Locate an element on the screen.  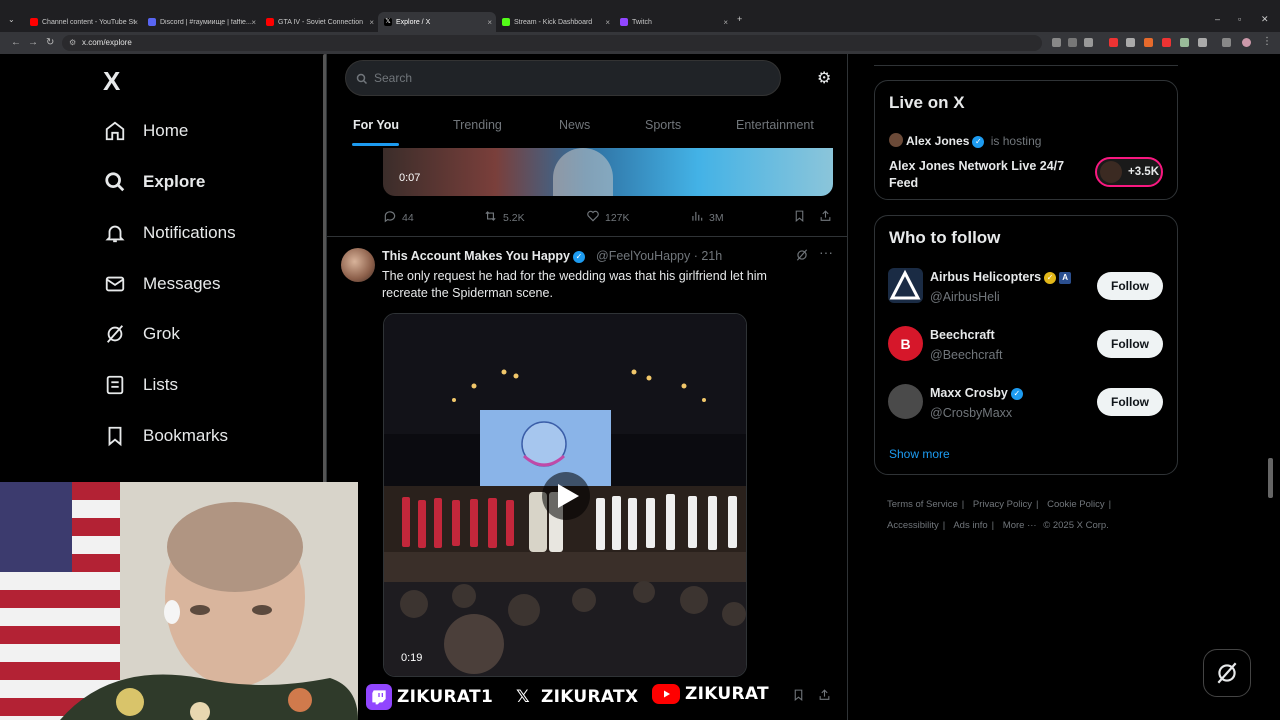
browser-tab-active: 𝕏 Explore / X × is located at coordinates (437, 22).